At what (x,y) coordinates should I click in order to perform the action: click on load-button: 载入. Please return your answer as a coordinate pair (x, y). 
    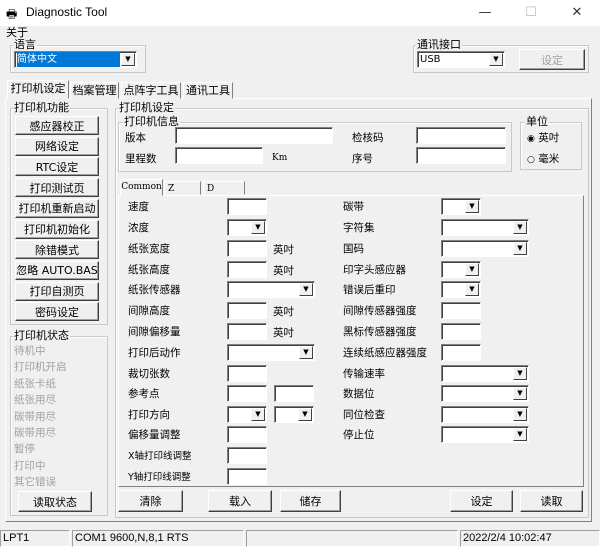
    Looking at the image, I should click on (240, 501).